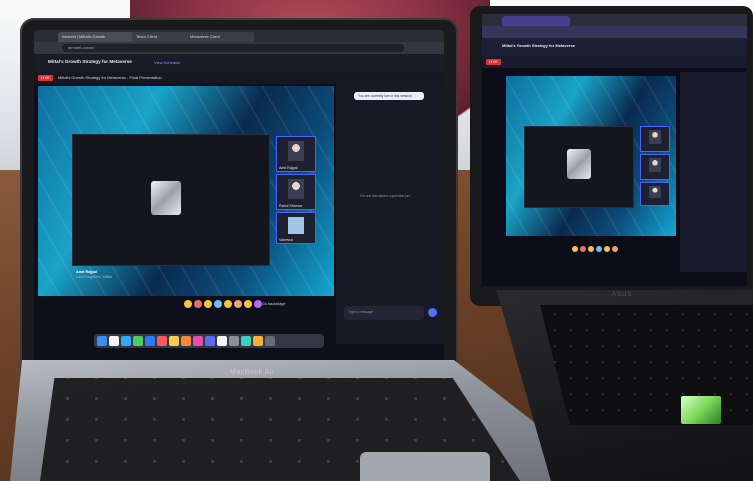 This screenshot has width=753, height=481. Describe the element at coordinates (614, 32) in the screenshot. I see `browser-url-bar` at that location.